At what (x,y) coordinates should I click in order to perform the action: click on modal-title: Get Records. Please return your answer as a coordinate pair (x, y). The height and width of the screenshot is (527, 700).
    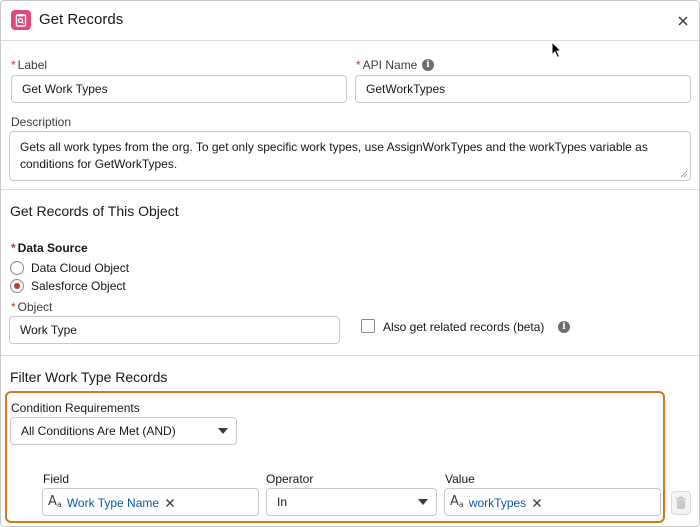
    Looking at the image, I should click on (81, 19).